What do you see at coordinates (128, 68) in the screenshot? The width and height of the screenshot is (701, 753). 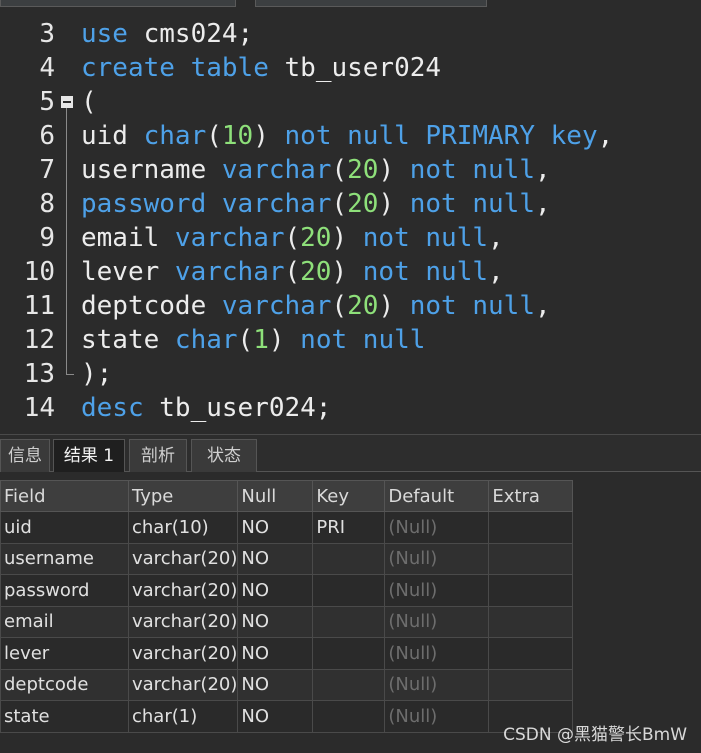 I see `sql-keyword: create` at bounding box center [128, 68].